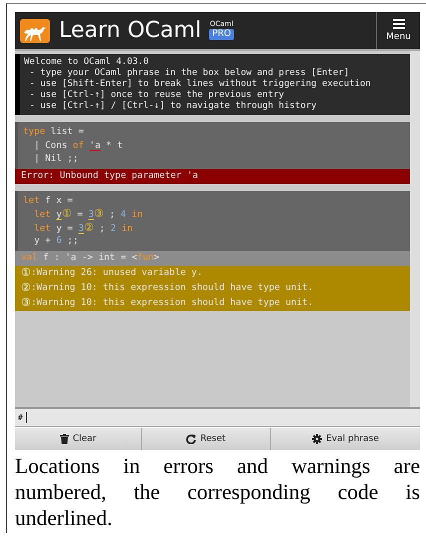 The image size is (426, 542). Describe the element at coordinates (34, 131) in the screenshot. I see `keyword-text: type` at that location.